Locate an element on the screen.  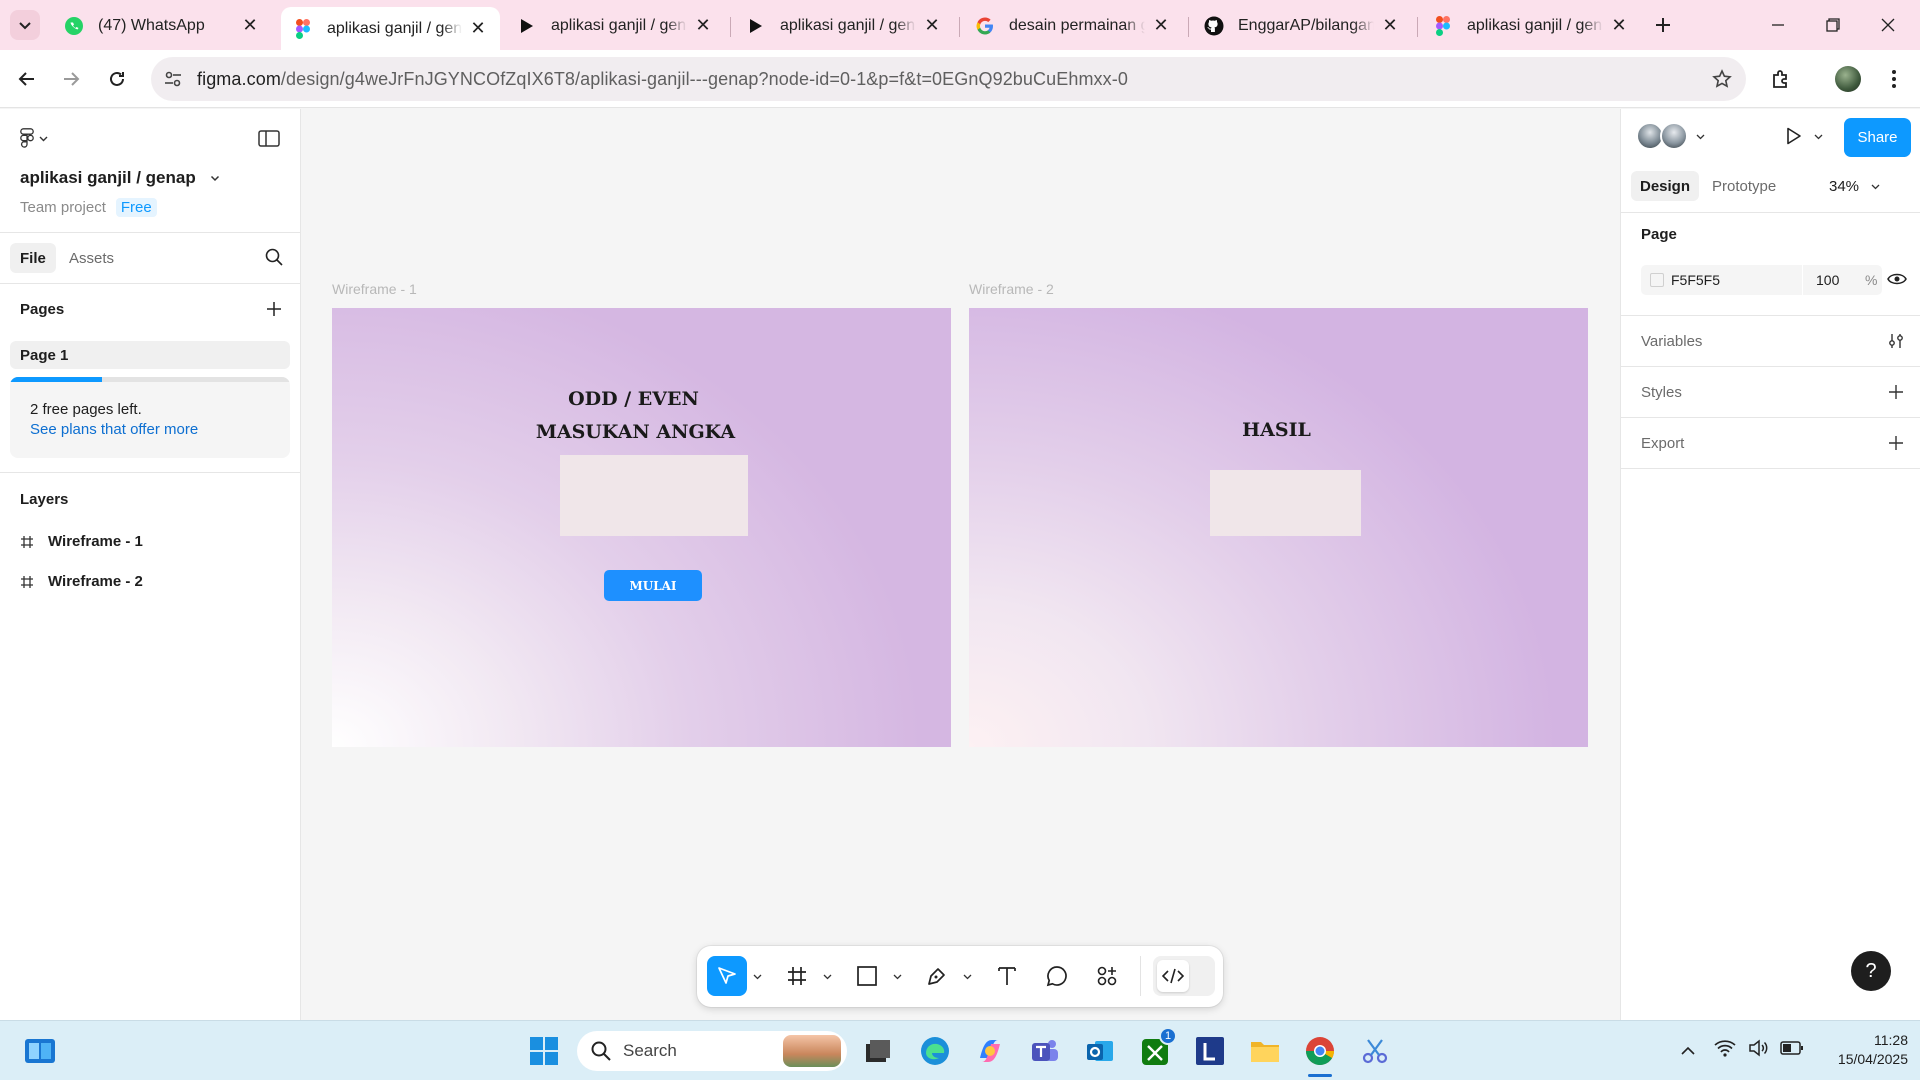
start-button is located at coordinates (544, 1051).